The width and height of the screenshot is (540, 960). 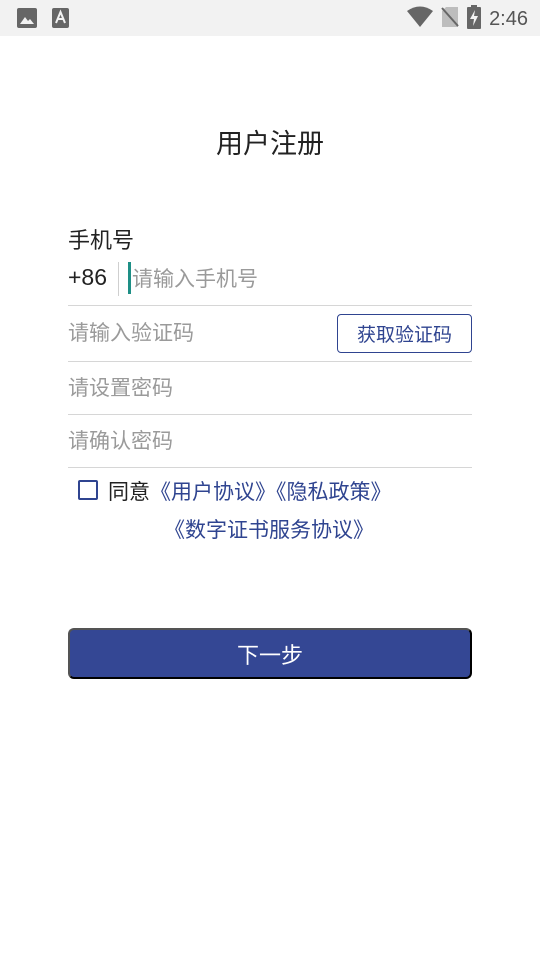 I want to click on phone-label: 手机号, so click(x=101, y=241).